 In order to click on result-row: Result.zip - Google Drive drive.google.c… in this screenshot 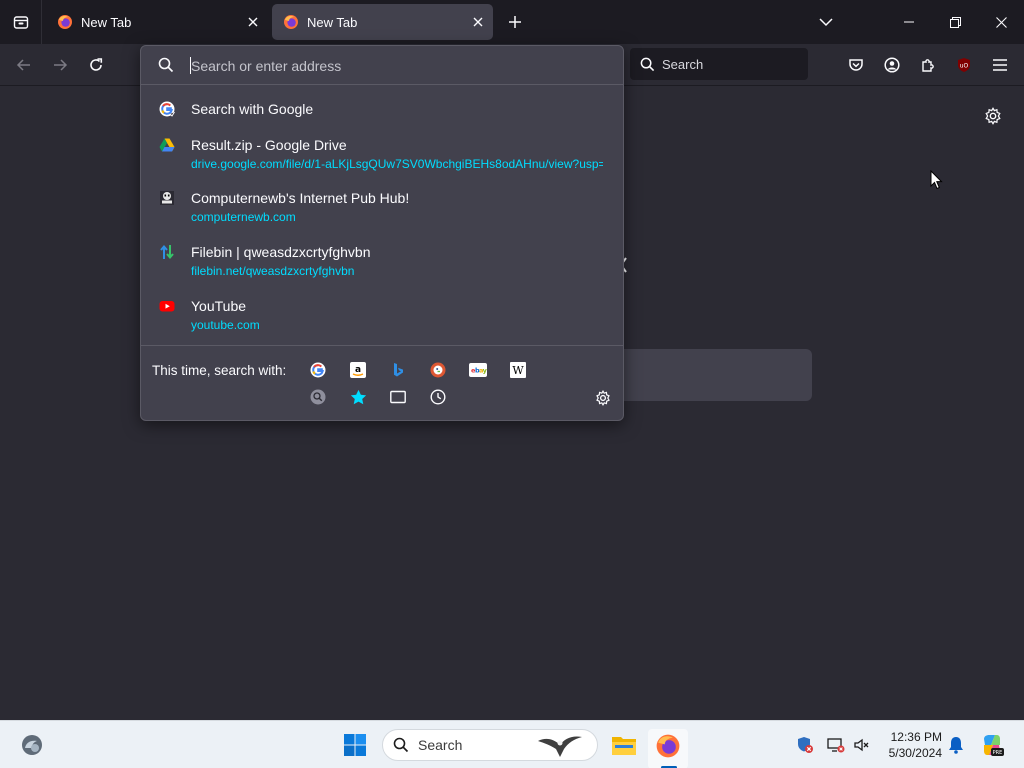, I will do `click(382, 157)`.